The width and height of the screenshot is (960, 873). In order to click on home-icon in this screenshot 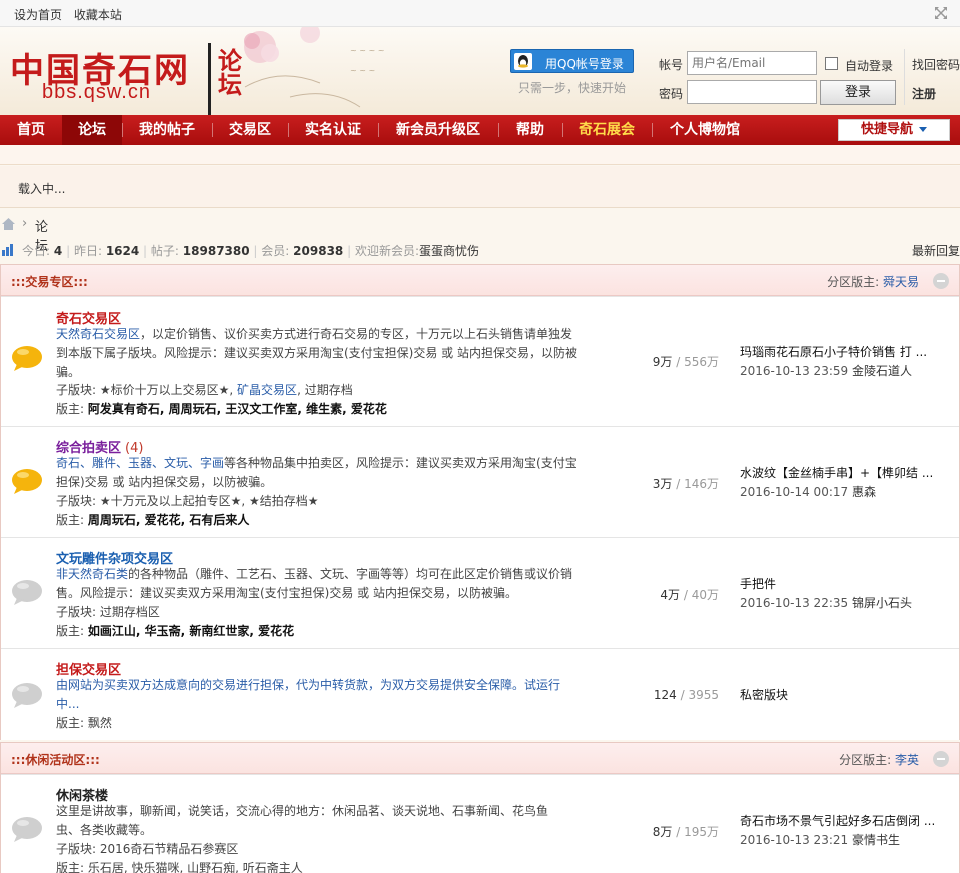, I will do `click(8, 224)`.